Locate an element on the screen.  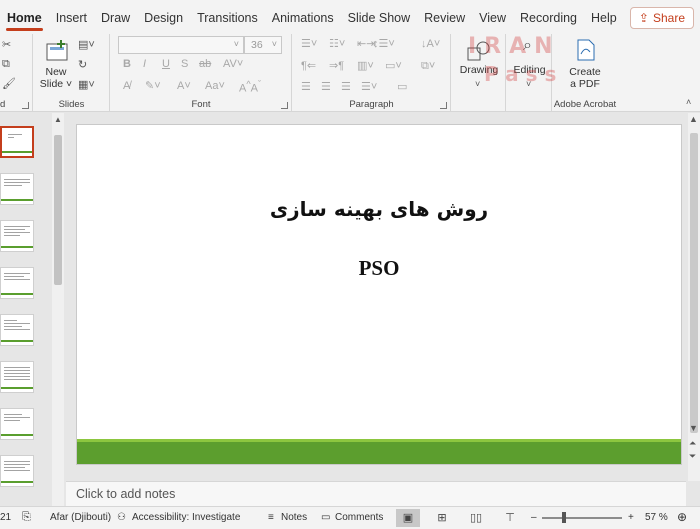
editor-scrollbar: ▲ ▼ ⏶ ⏷ is located at coordinates (694, 297).